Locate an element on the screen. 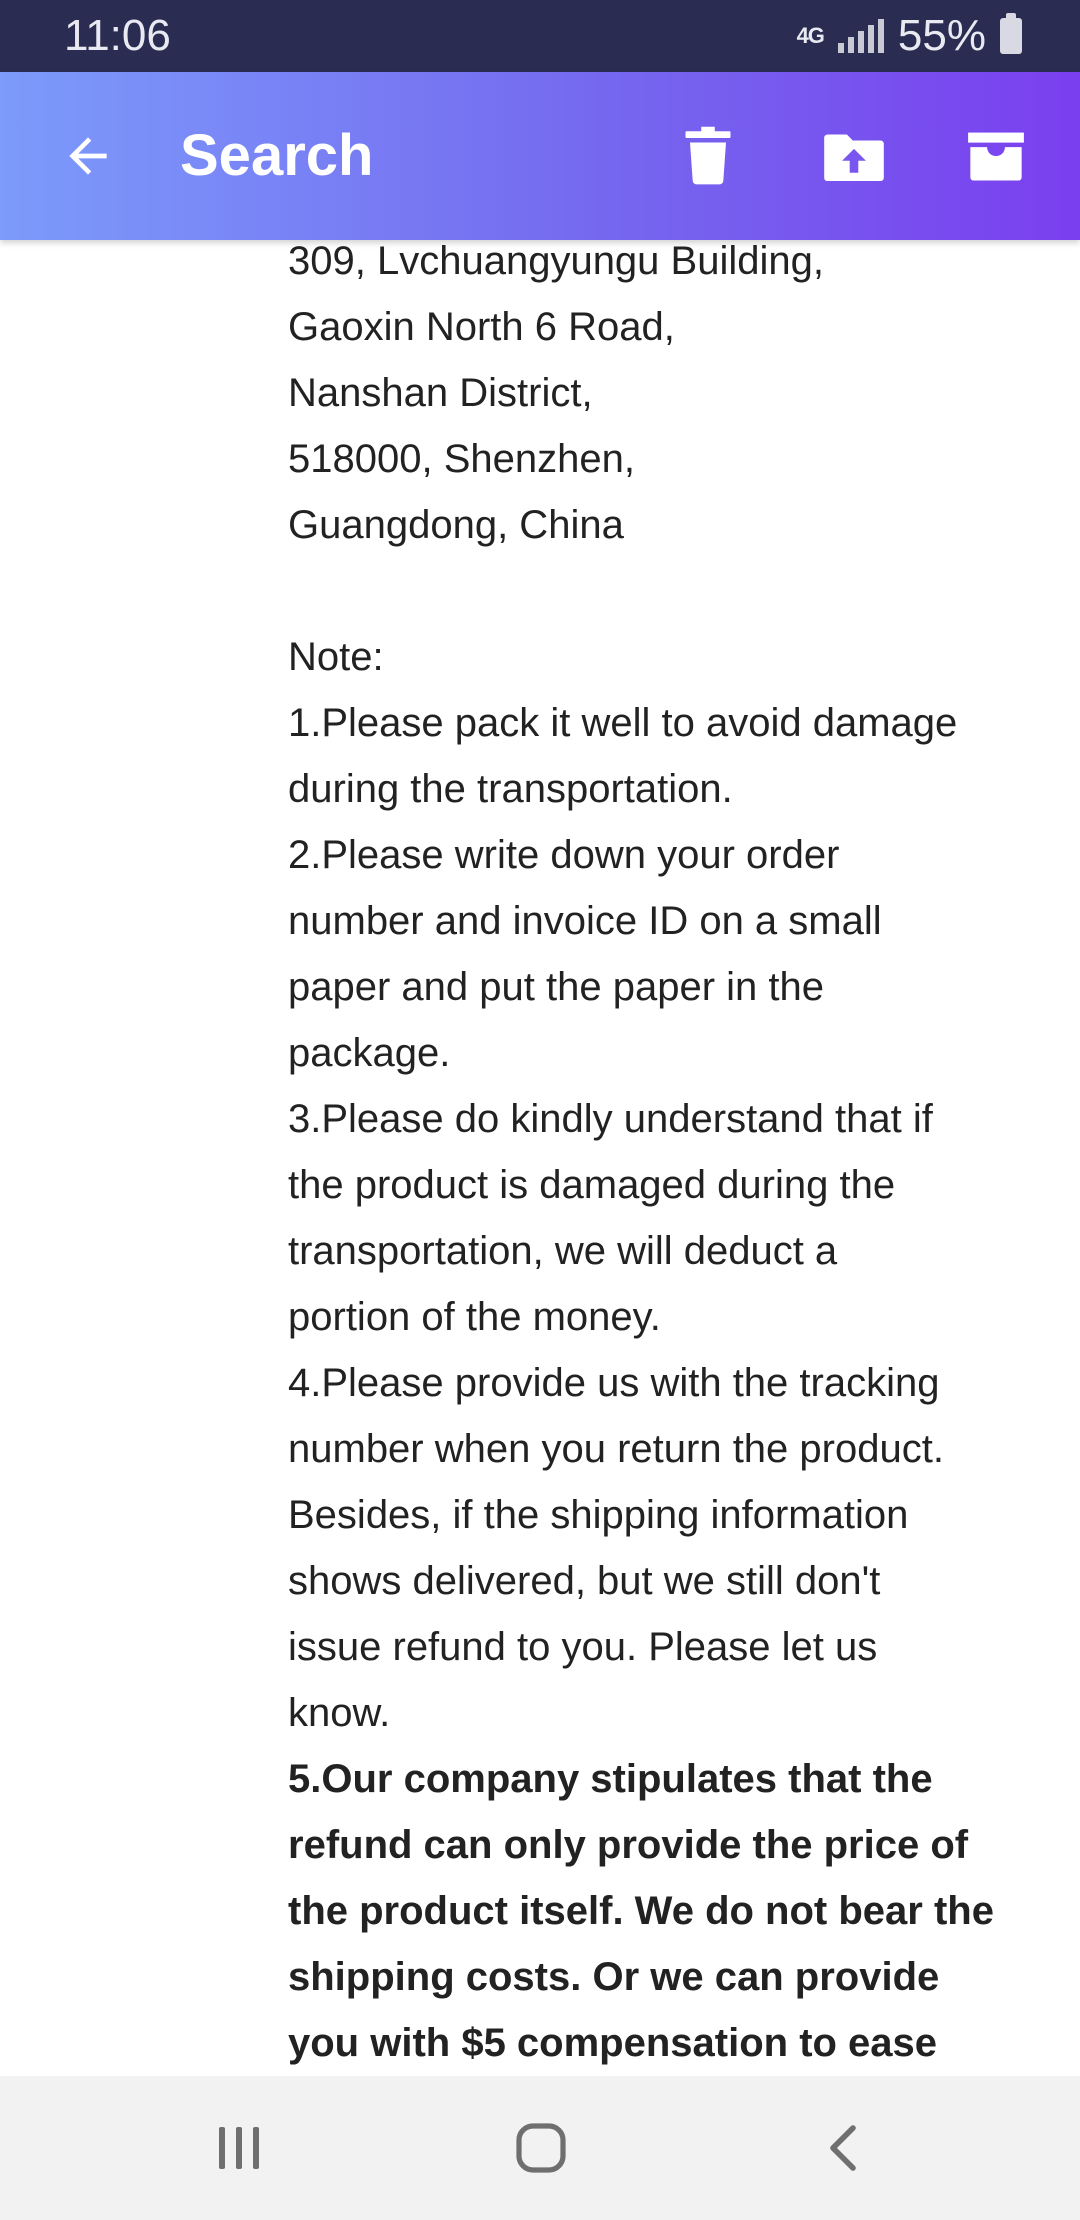 The width and height of the screenshot is (1080, 2220). back-icon is located at coordinates (843, 2148).